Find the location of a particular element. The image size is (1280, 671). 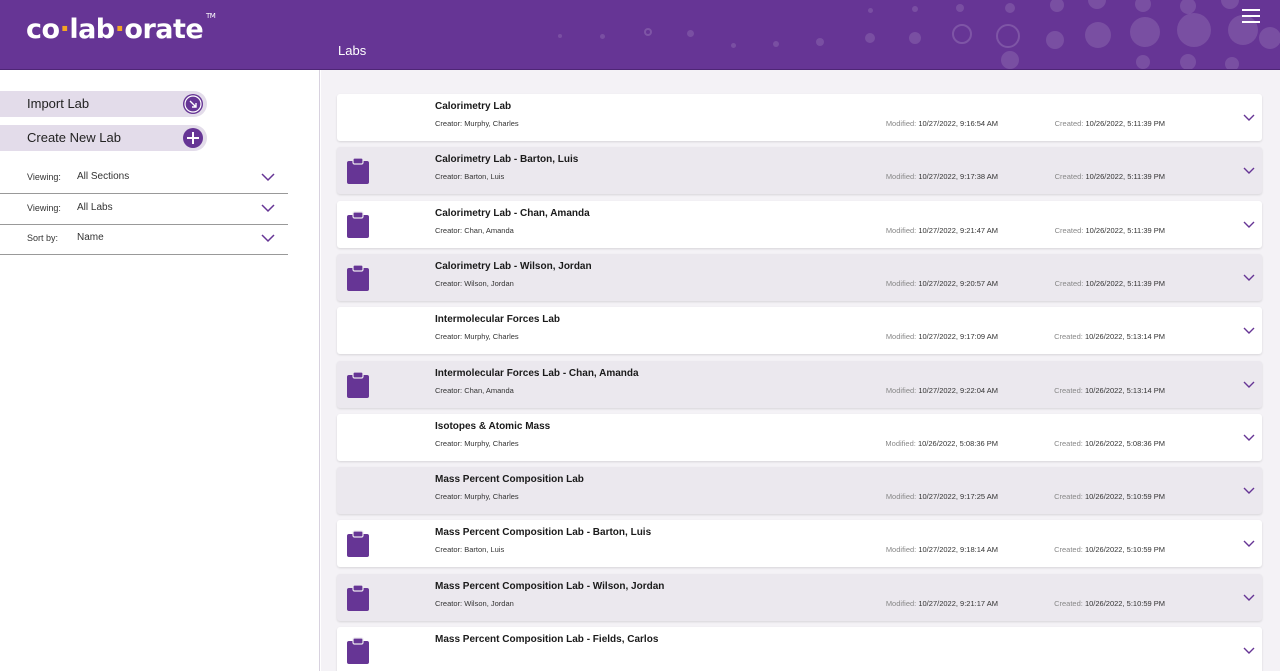

lab-modified: Modified: 10/27/2022, 9:17:09 AM is located at coordinates (942, 336).